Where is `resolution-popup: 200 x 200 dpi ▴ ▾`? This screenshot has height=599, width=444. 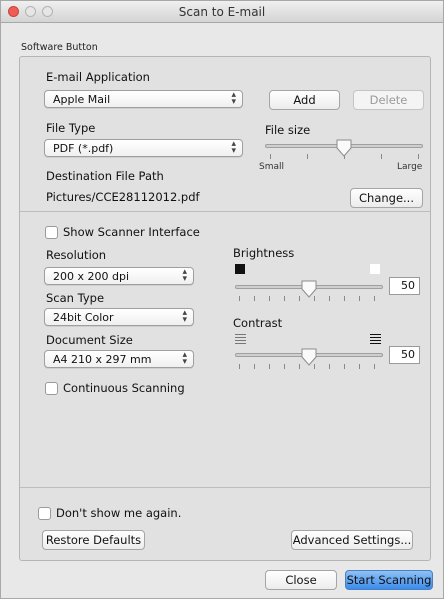 resolution-popup: 200 x 200 dpi ▴ ▾ is located at coordinates (119, 276).